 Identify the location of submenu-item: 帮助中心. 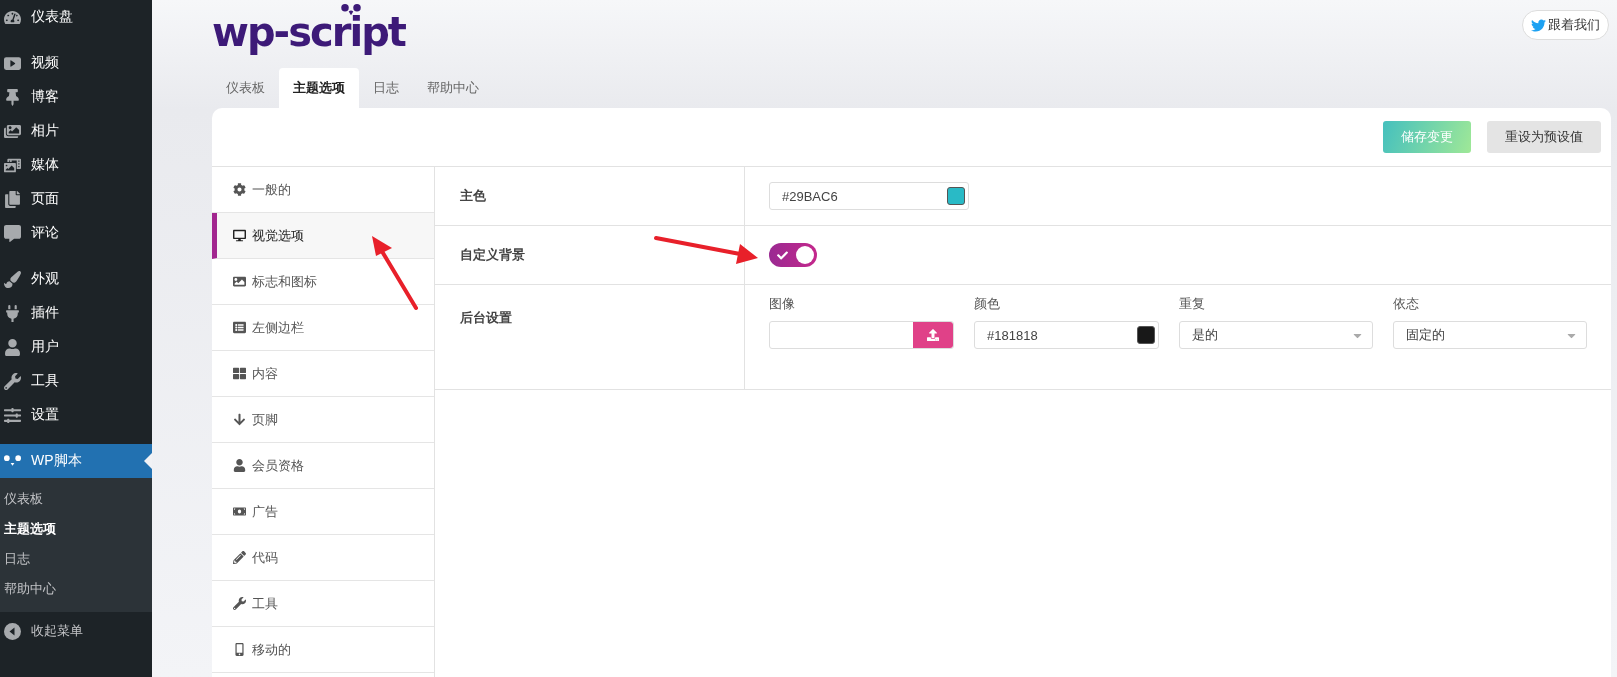
(76, 589).